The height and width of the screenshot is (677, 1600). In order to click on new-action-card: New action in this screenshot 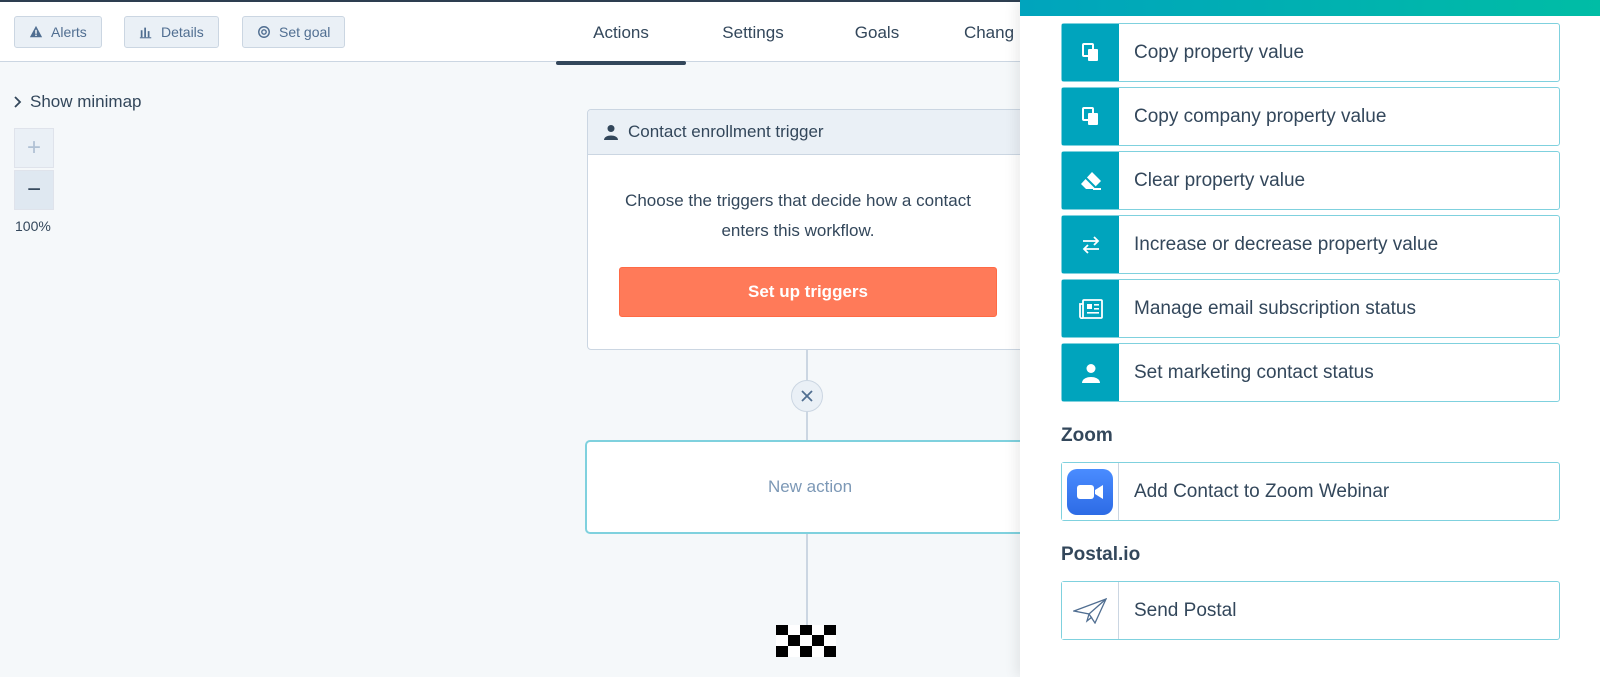, I will do `click(810, 487)`.